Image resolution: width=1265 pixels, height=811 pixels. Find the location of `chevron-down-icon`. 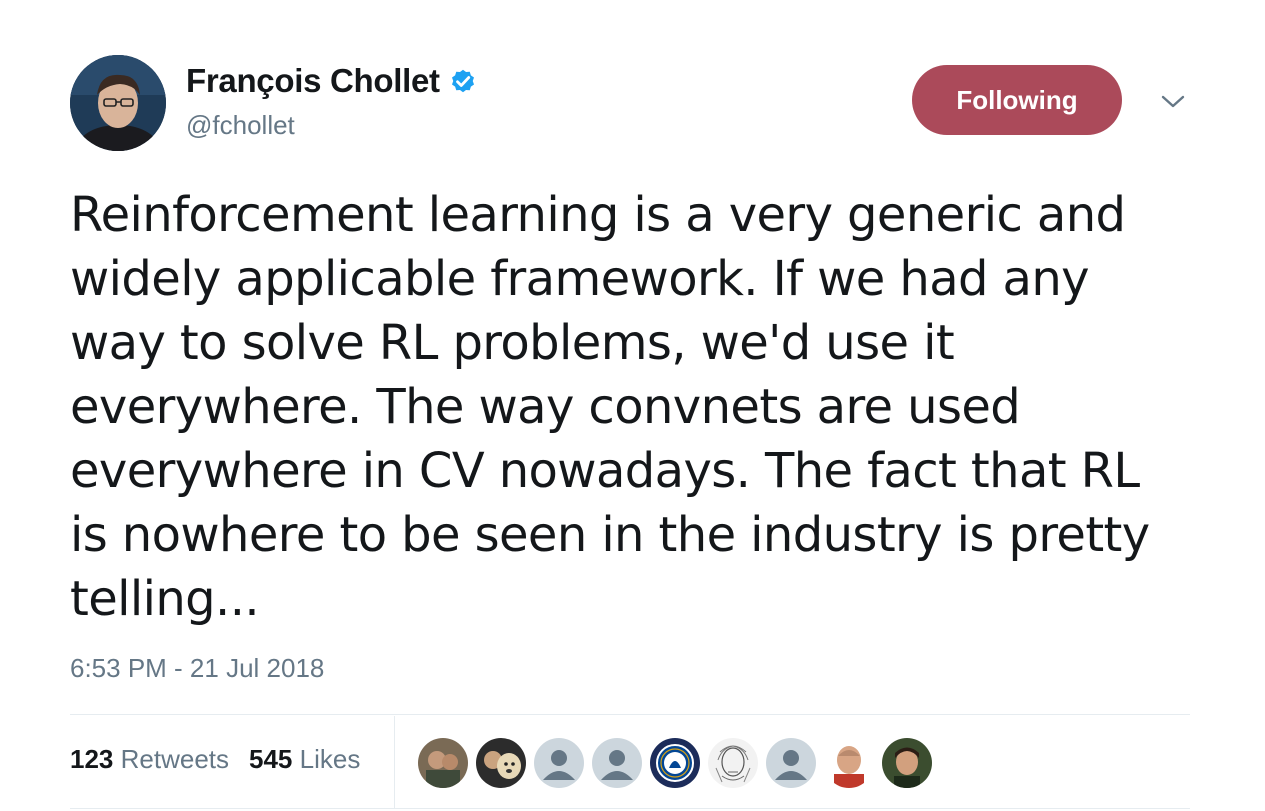

chevron-down-icon is located at coordinates (1173, 104).